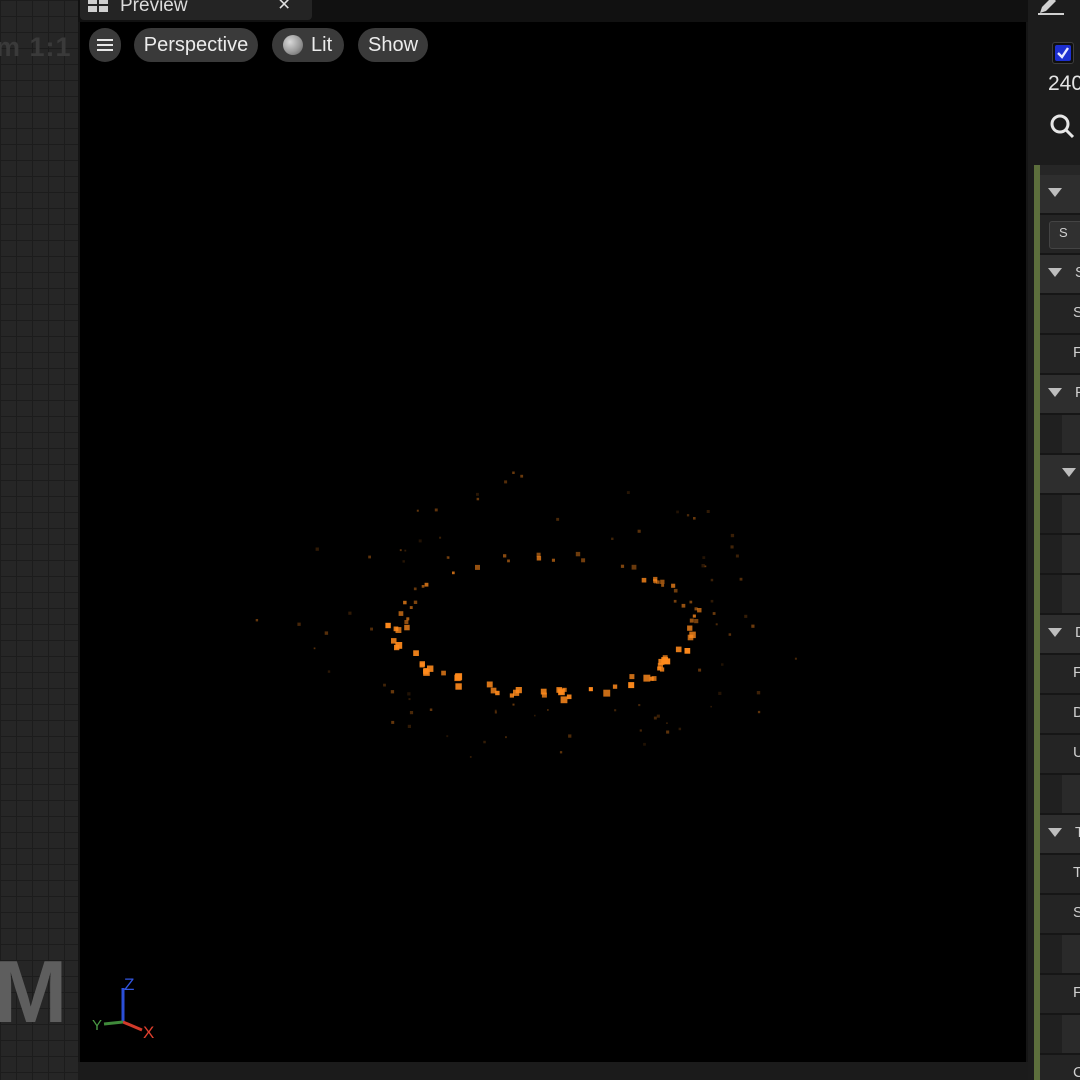 This screenshot has height=1080, width=1080. What do you see at coordinates (1060, 715) in the screenshot?
I see `details-property-row: D` at bounding box center [1060, 715].